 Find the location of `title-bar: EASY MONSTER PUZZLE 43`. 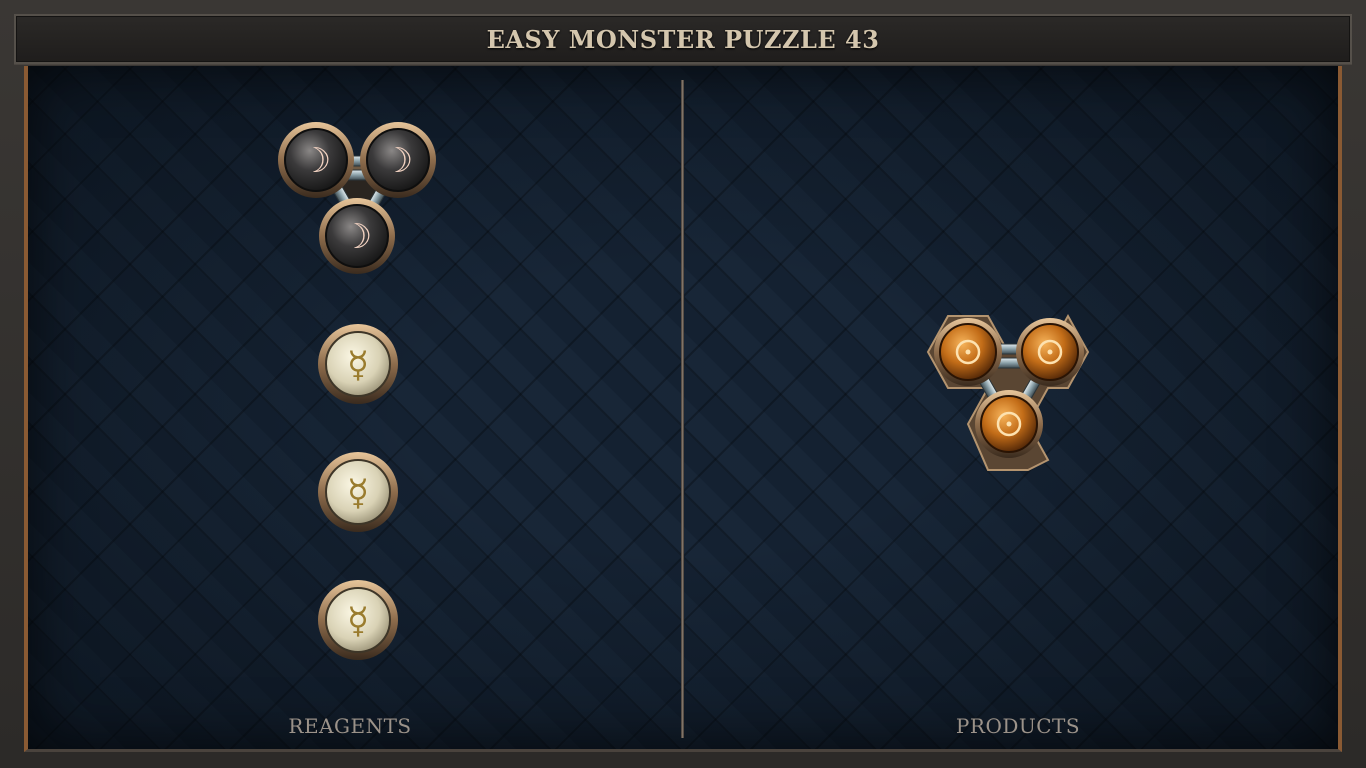

title-bar: EASY MONSTER PUZZLE 43 is located at coordinates (683, 39).